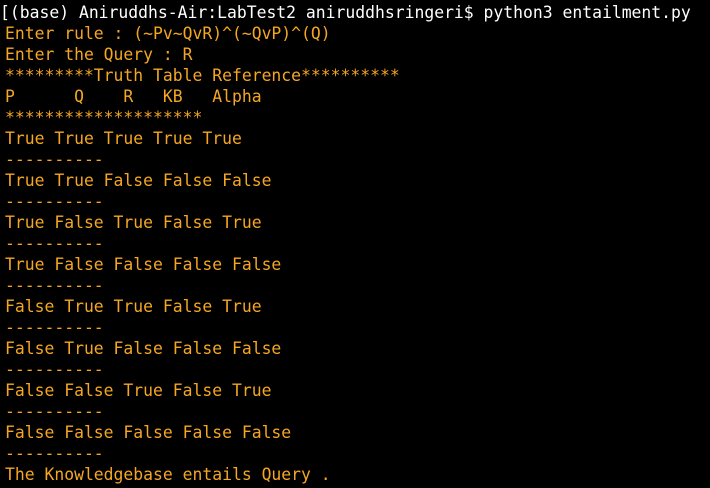 The height and width of the screenshot is (488, 710). What do you see at coordinates (143, 264) in the screenshot?
I see `truth-table-row: True False False False False` at bounding box center [143, 264].